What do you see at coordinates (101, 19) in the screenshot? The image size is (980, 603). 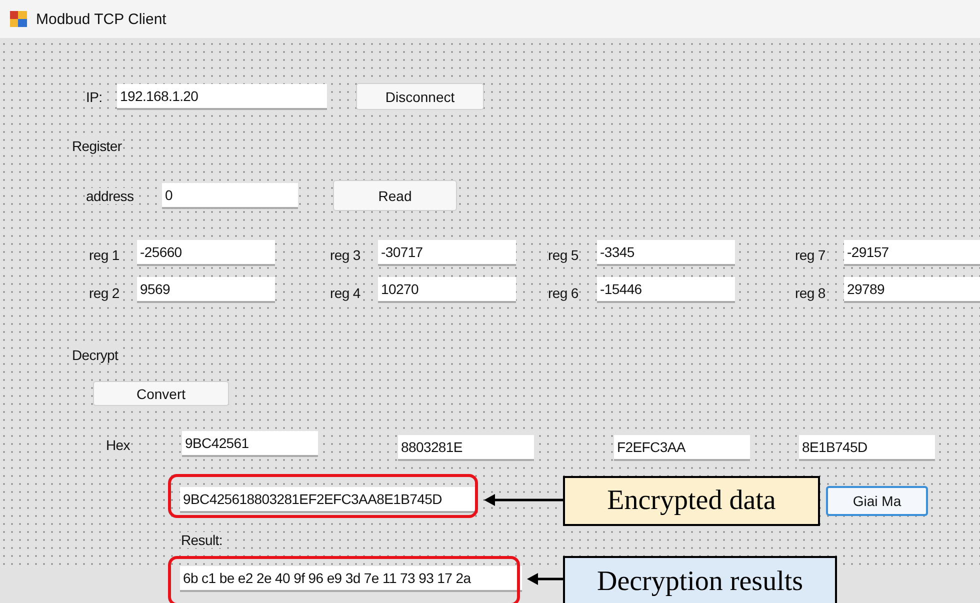 I see `window-title: Modbud TCP Client` at bounding box center [101, 19].